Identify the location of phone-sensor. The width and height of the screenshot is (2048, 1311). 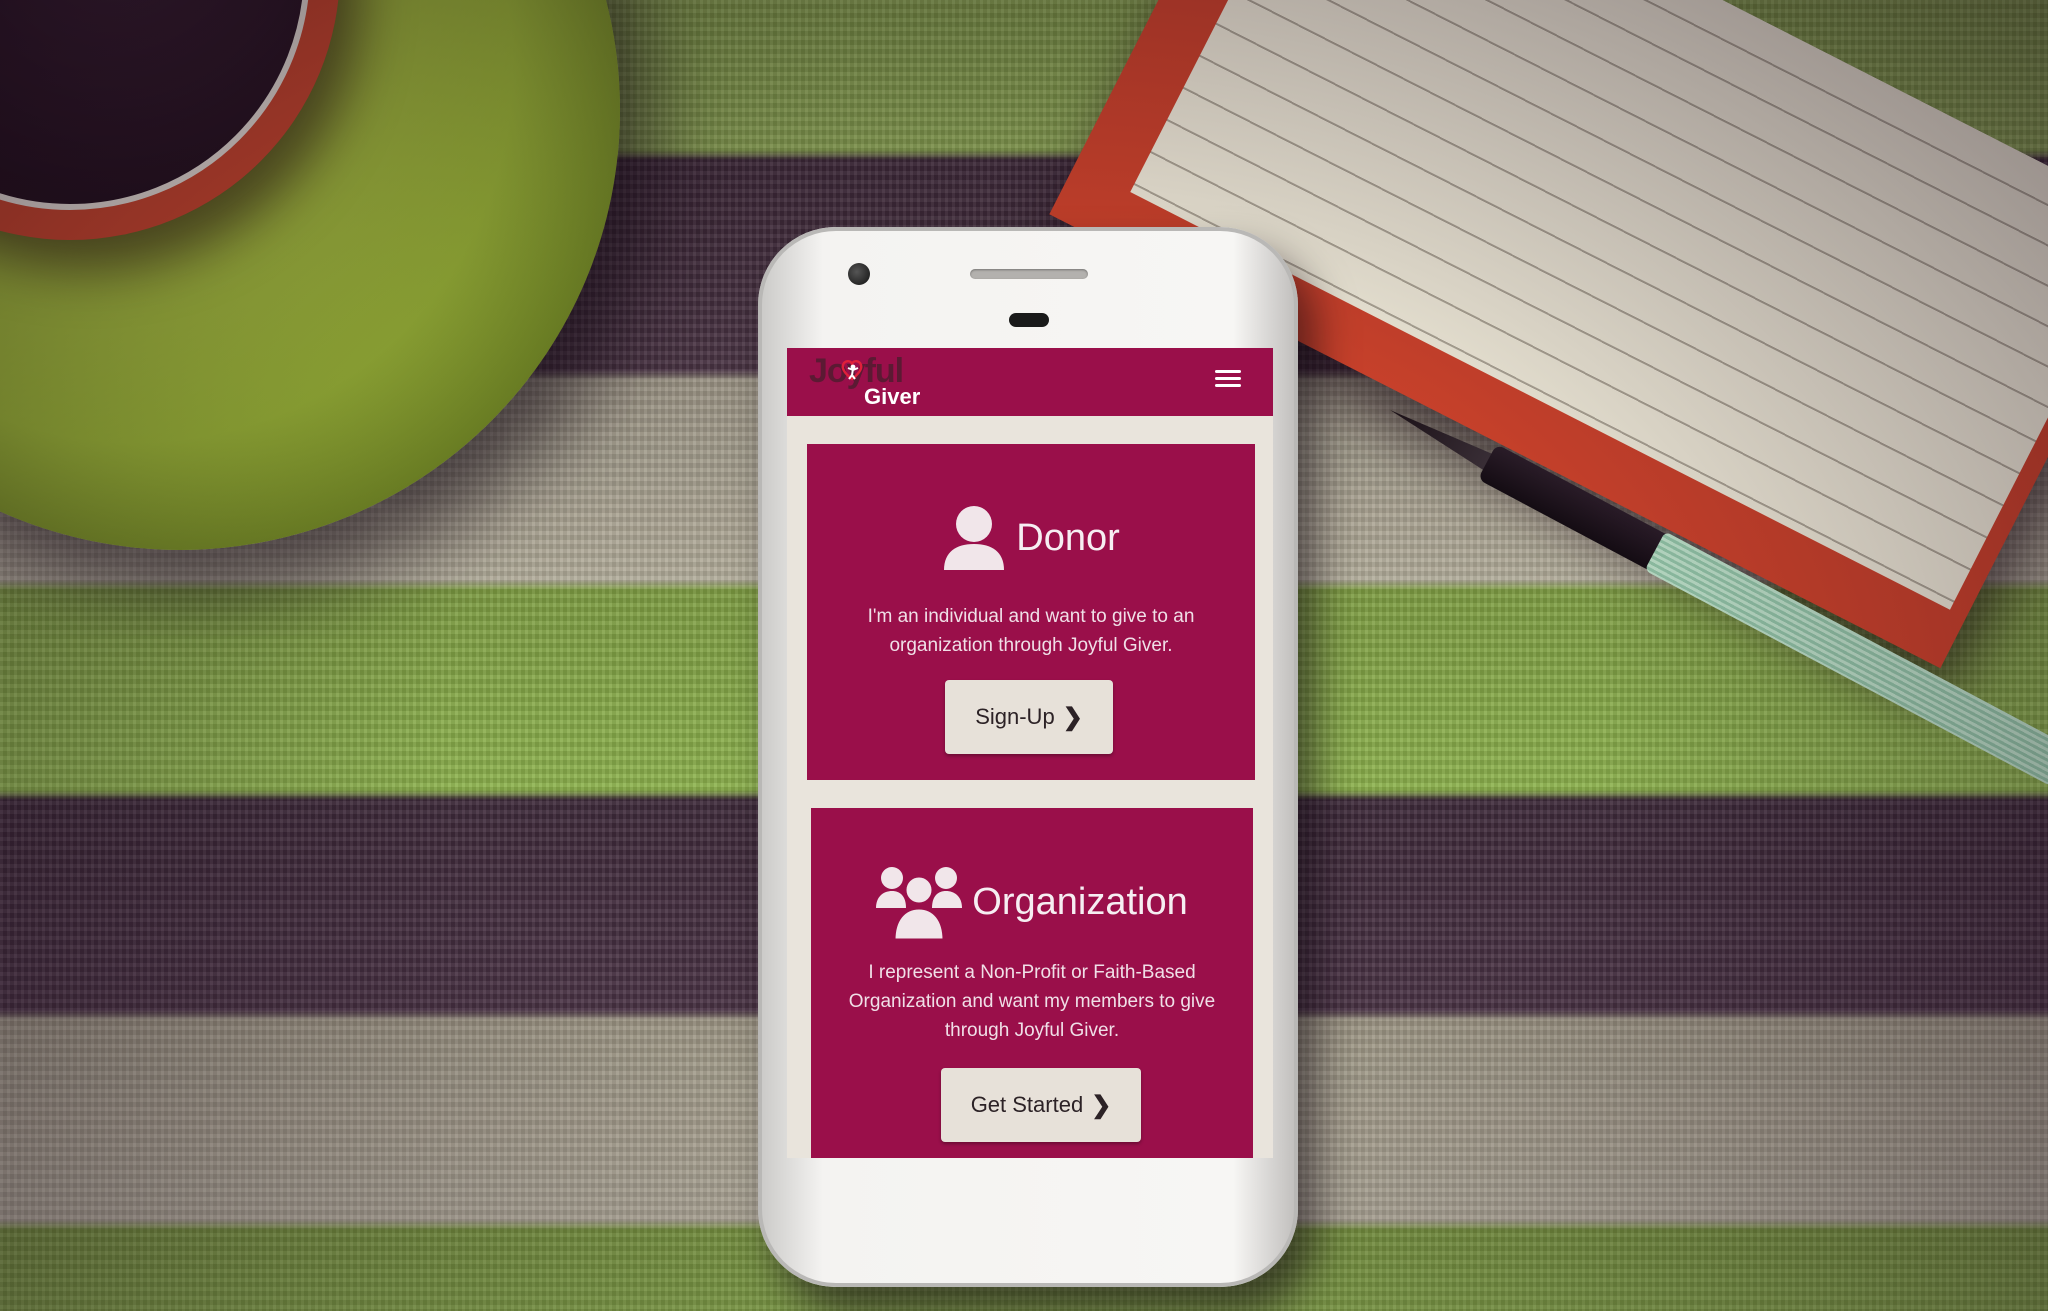
(1029, 320).